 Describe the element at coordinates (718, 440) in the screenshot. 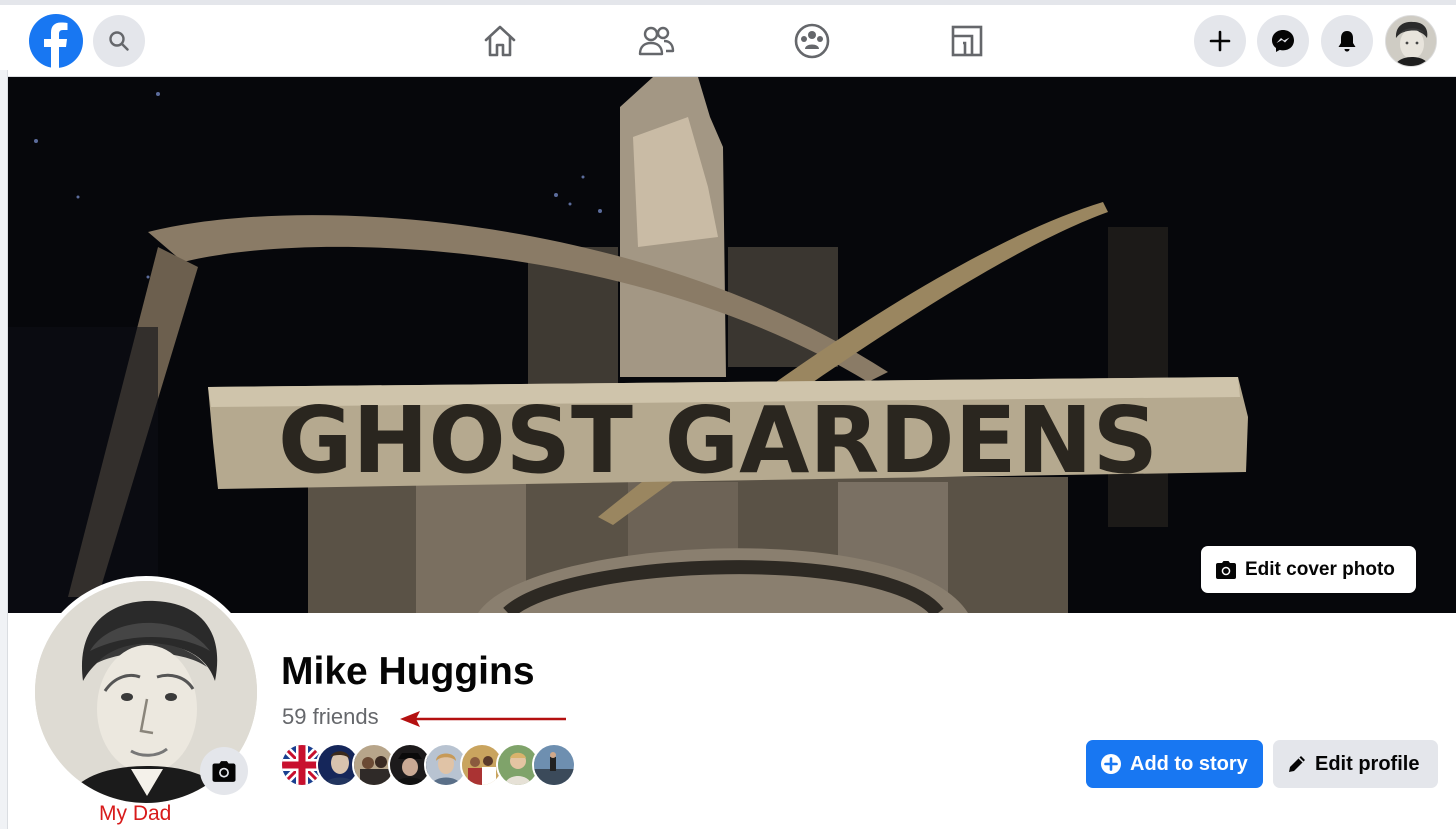

I see `sign-text: GHOST GARDENS` at that location.